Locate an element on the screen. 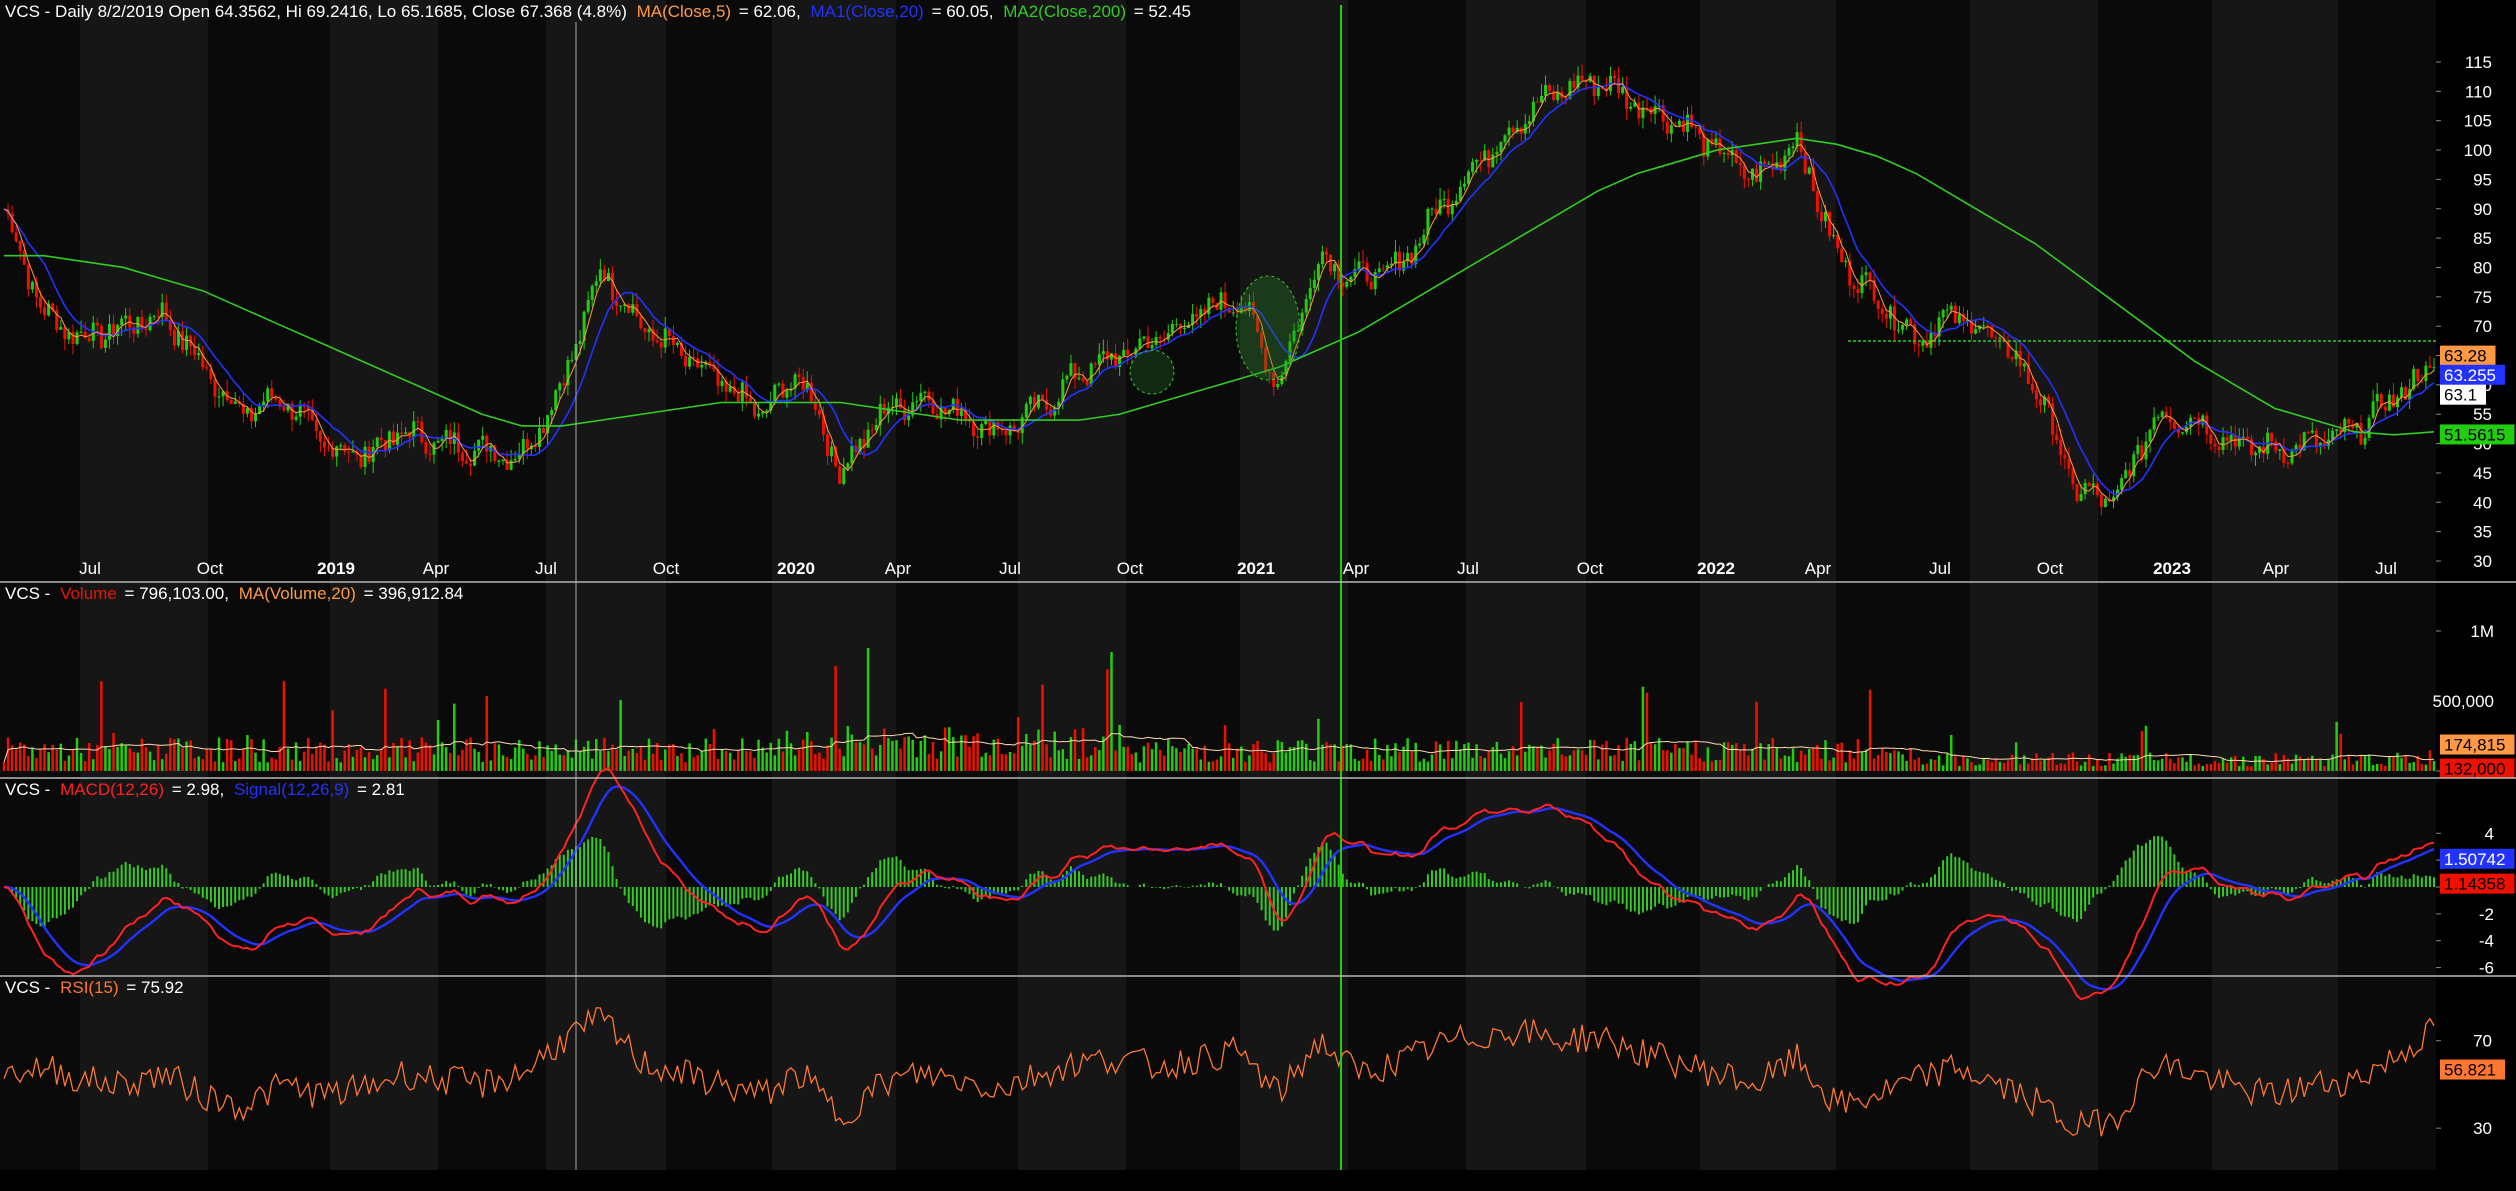  price-tick-label: 70 is located at coordinates (2482, 326).